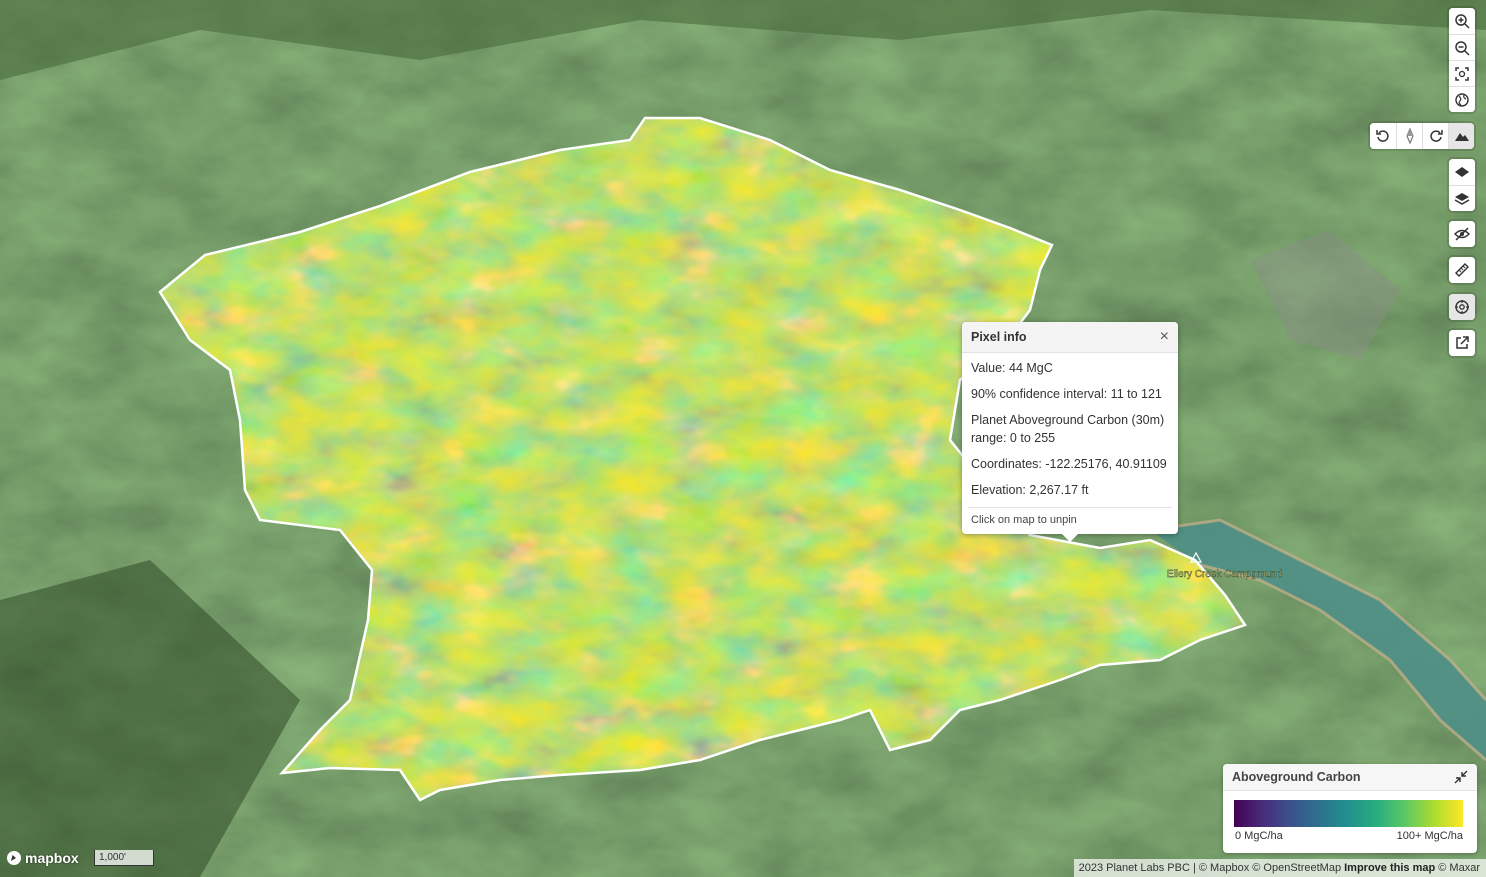  I want to click on fit-bounds-icon, so click(1462, 73).